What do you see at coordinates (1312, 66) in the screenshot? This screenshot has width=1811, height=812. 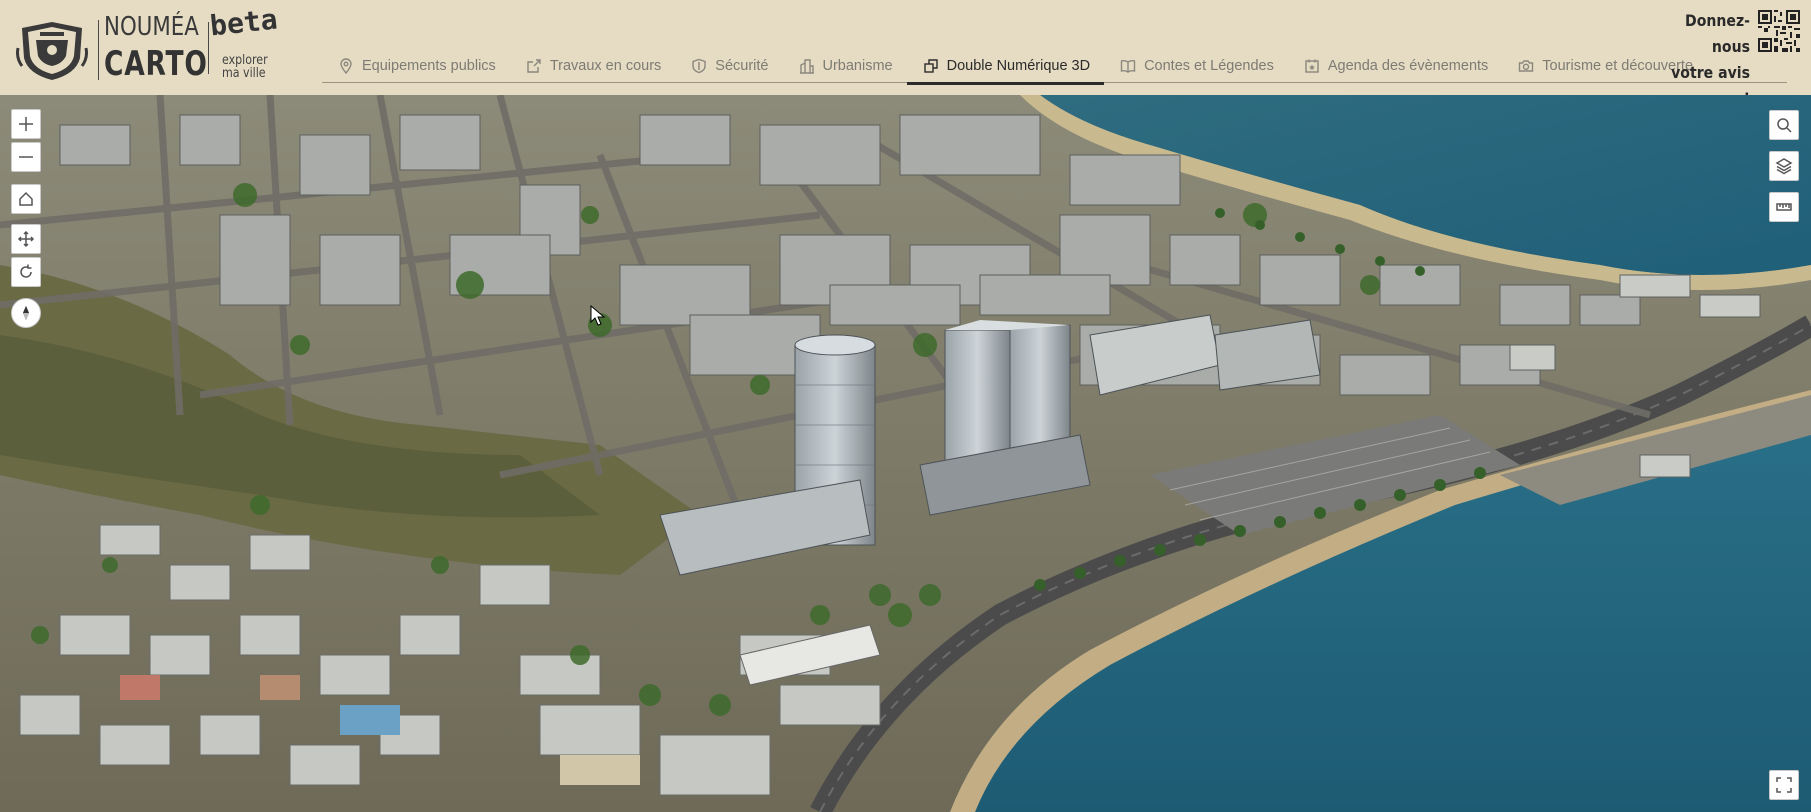 I see `calendar-star-icon` at bounding box center [1312, 66].